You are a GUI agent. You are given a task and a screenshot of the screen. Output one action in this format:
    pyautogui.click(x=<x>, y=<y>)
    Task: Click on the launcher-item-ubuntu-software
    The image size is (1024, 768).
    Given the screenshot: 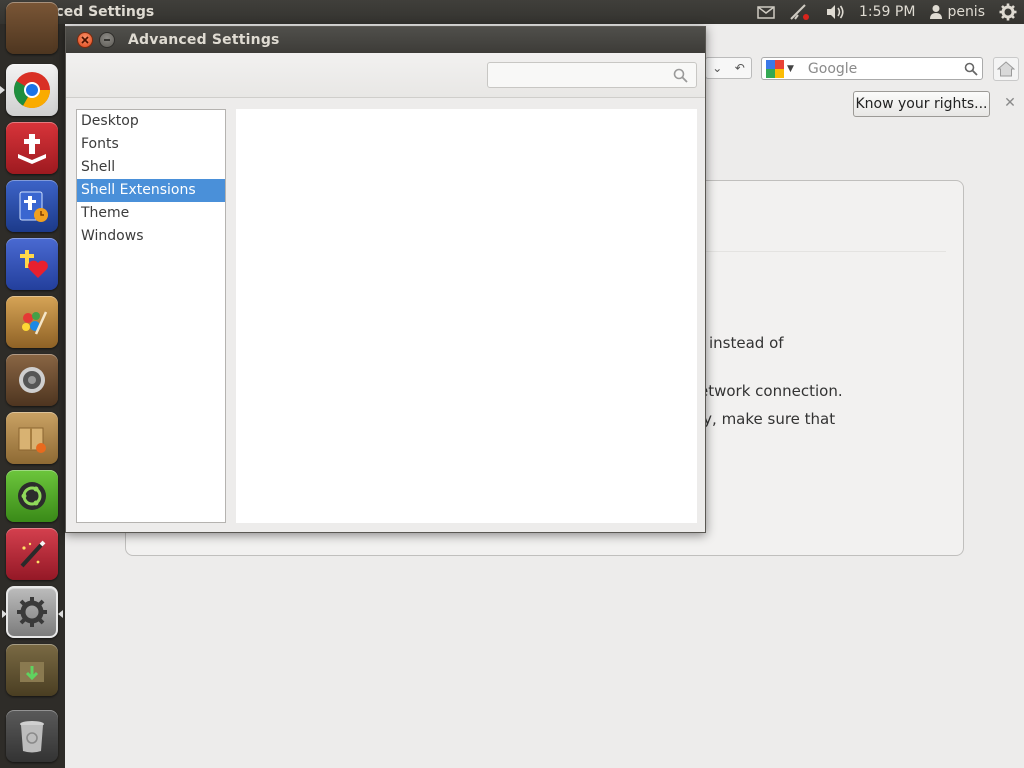 What is the action you would take?
    pyautogui.click(x=32, y=496)
    